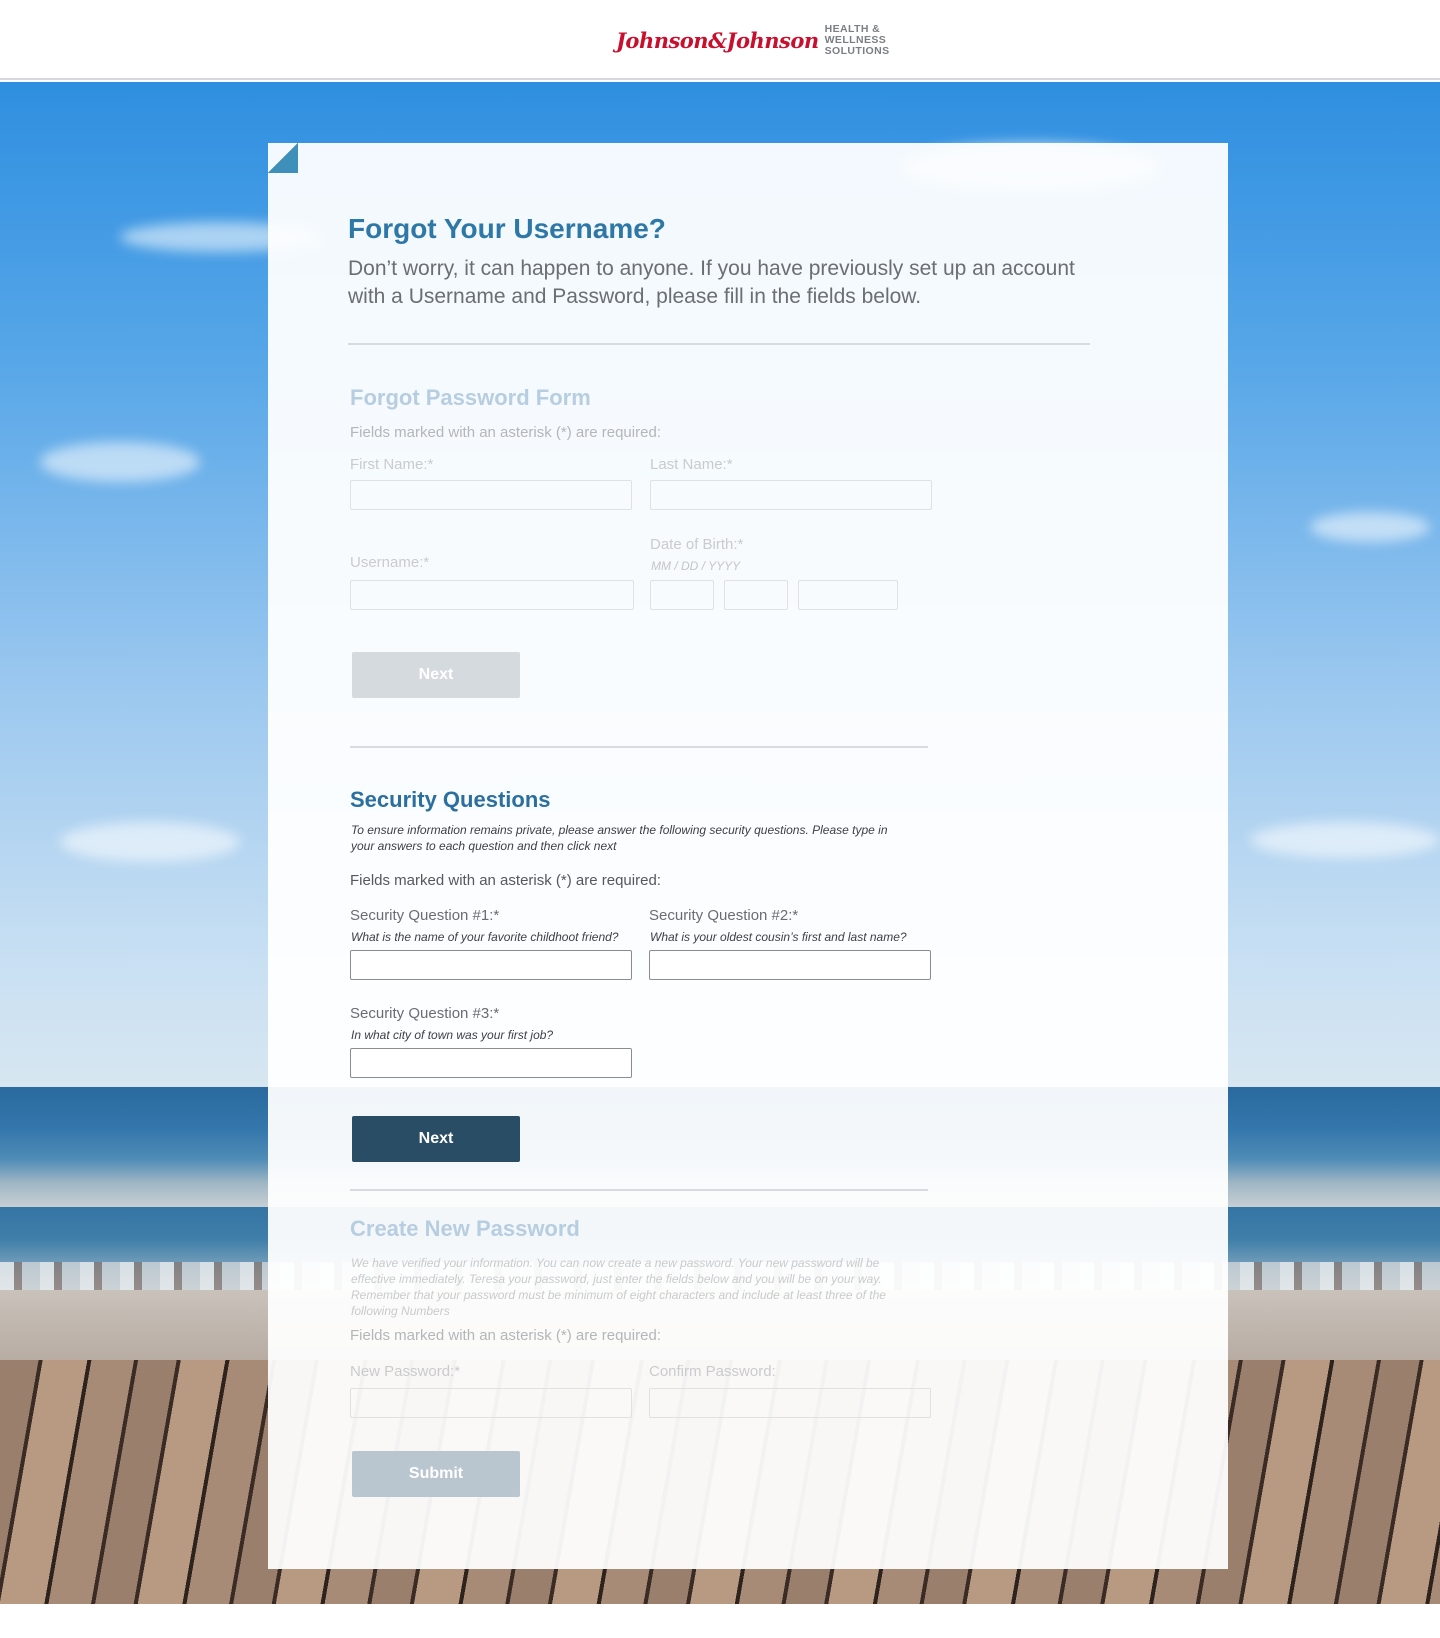 This screenshot has width=1440, height=1638. What do you see at coordinates (491, 1403) in the screenshot?
I see `new-password-input` at bounding box center [491, 1403].